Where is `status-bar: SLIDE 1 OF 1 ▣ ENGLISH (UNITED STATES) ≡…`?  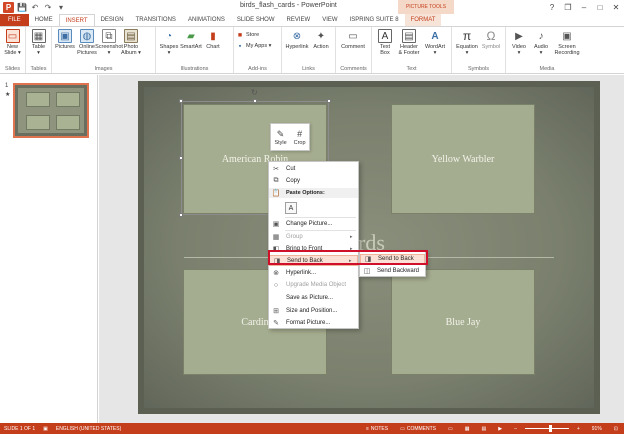 status-bar: SLIDE 1 OF 1 ▣ ENGLISH (UNITED STATES) ≡… is located at coordinates (312, 428).